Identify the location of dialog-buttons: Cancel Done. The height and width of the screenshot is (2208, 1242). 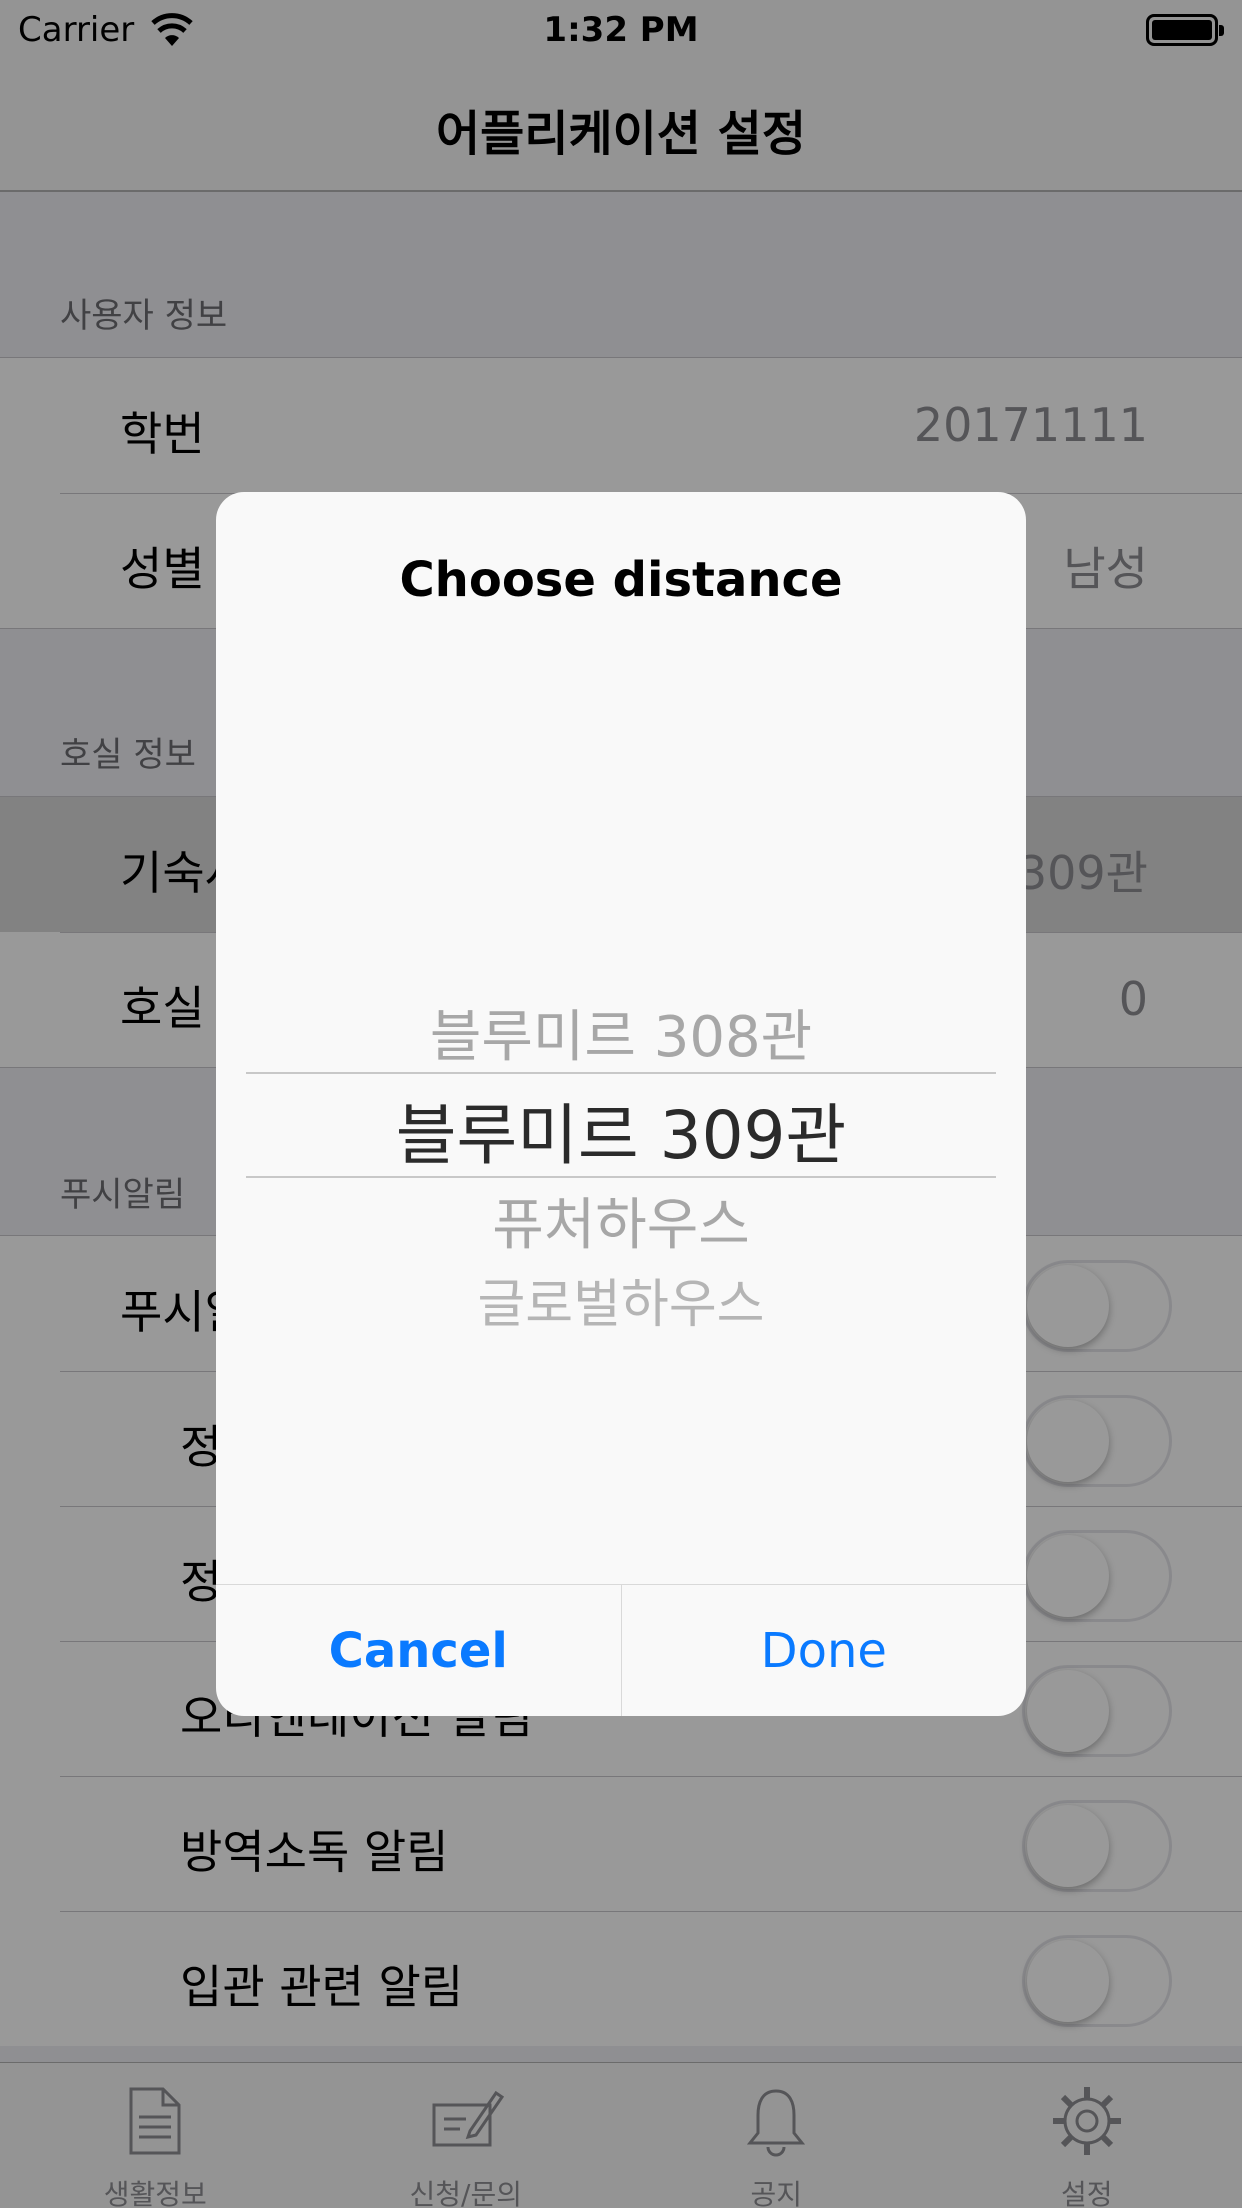
(621, 1650).